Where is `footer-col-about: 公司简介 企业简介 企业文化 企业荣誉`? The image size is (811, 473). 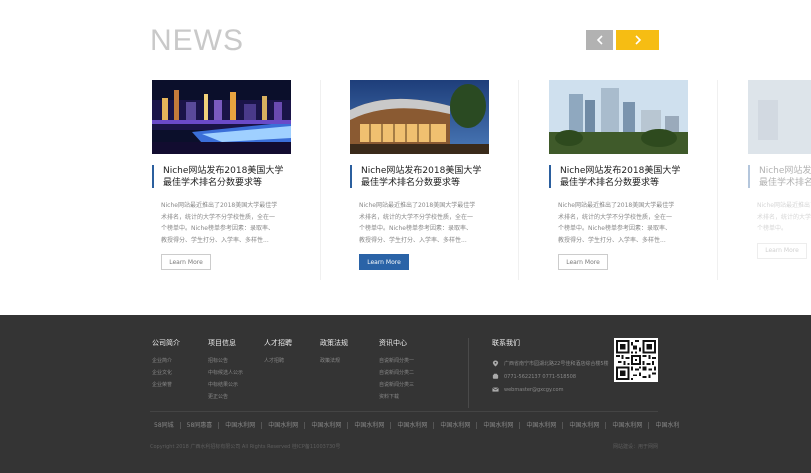
footer-col-about: 公司简介 企业简介 企业文化 企业荣誉 is located at coordinates (166, 364).